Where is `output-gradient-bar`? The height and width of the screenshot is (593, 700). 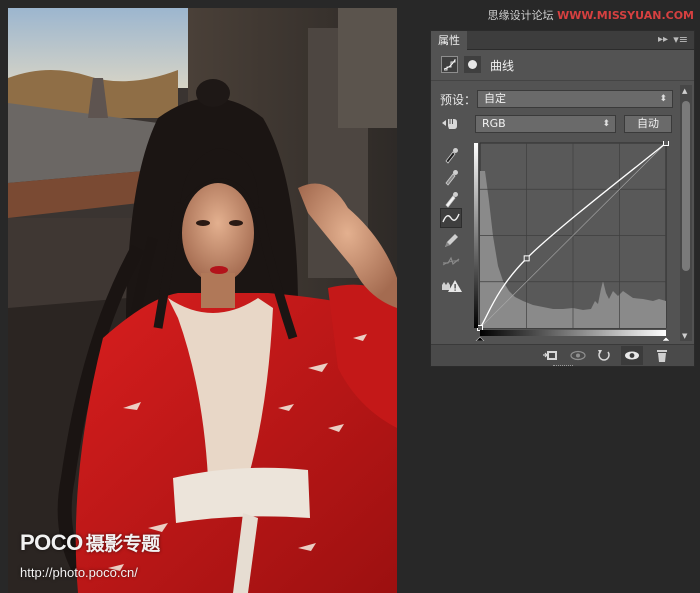
output-gradient-bar is located at coordinates (573, 333).